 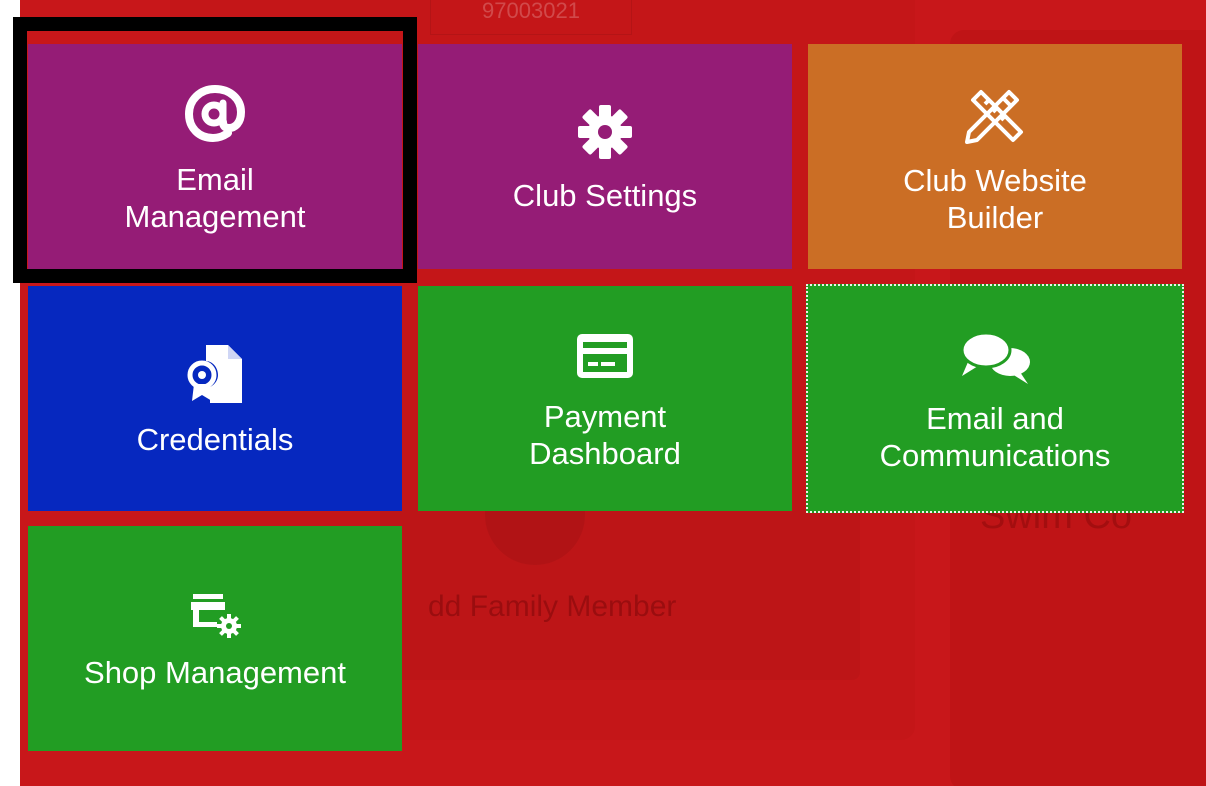 What do you see at coordinates (605, 434) in the screenshot?
I see `tile-label: Payment Dashboard` at bounding box center [605, 434].